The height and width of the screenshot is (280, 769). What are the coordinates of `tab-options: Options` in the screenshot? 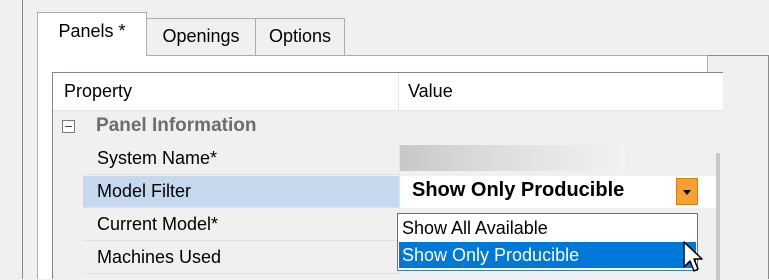 It's located at (300, 36).